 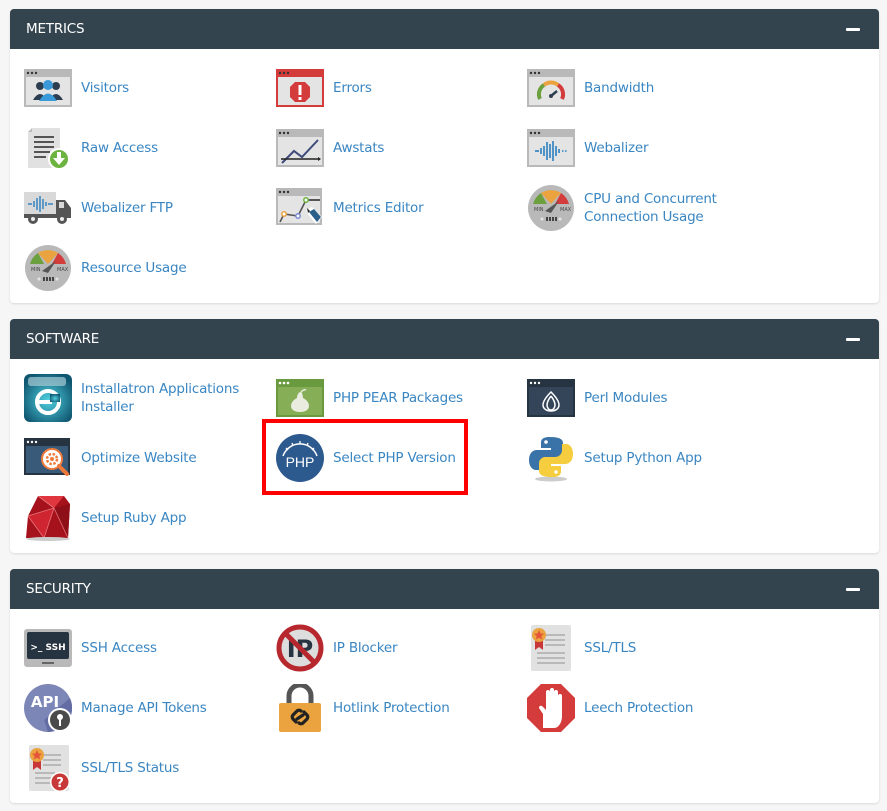 I want to click on item-ip-blocker: IP IP Blocker, so click(x=337, y=648).